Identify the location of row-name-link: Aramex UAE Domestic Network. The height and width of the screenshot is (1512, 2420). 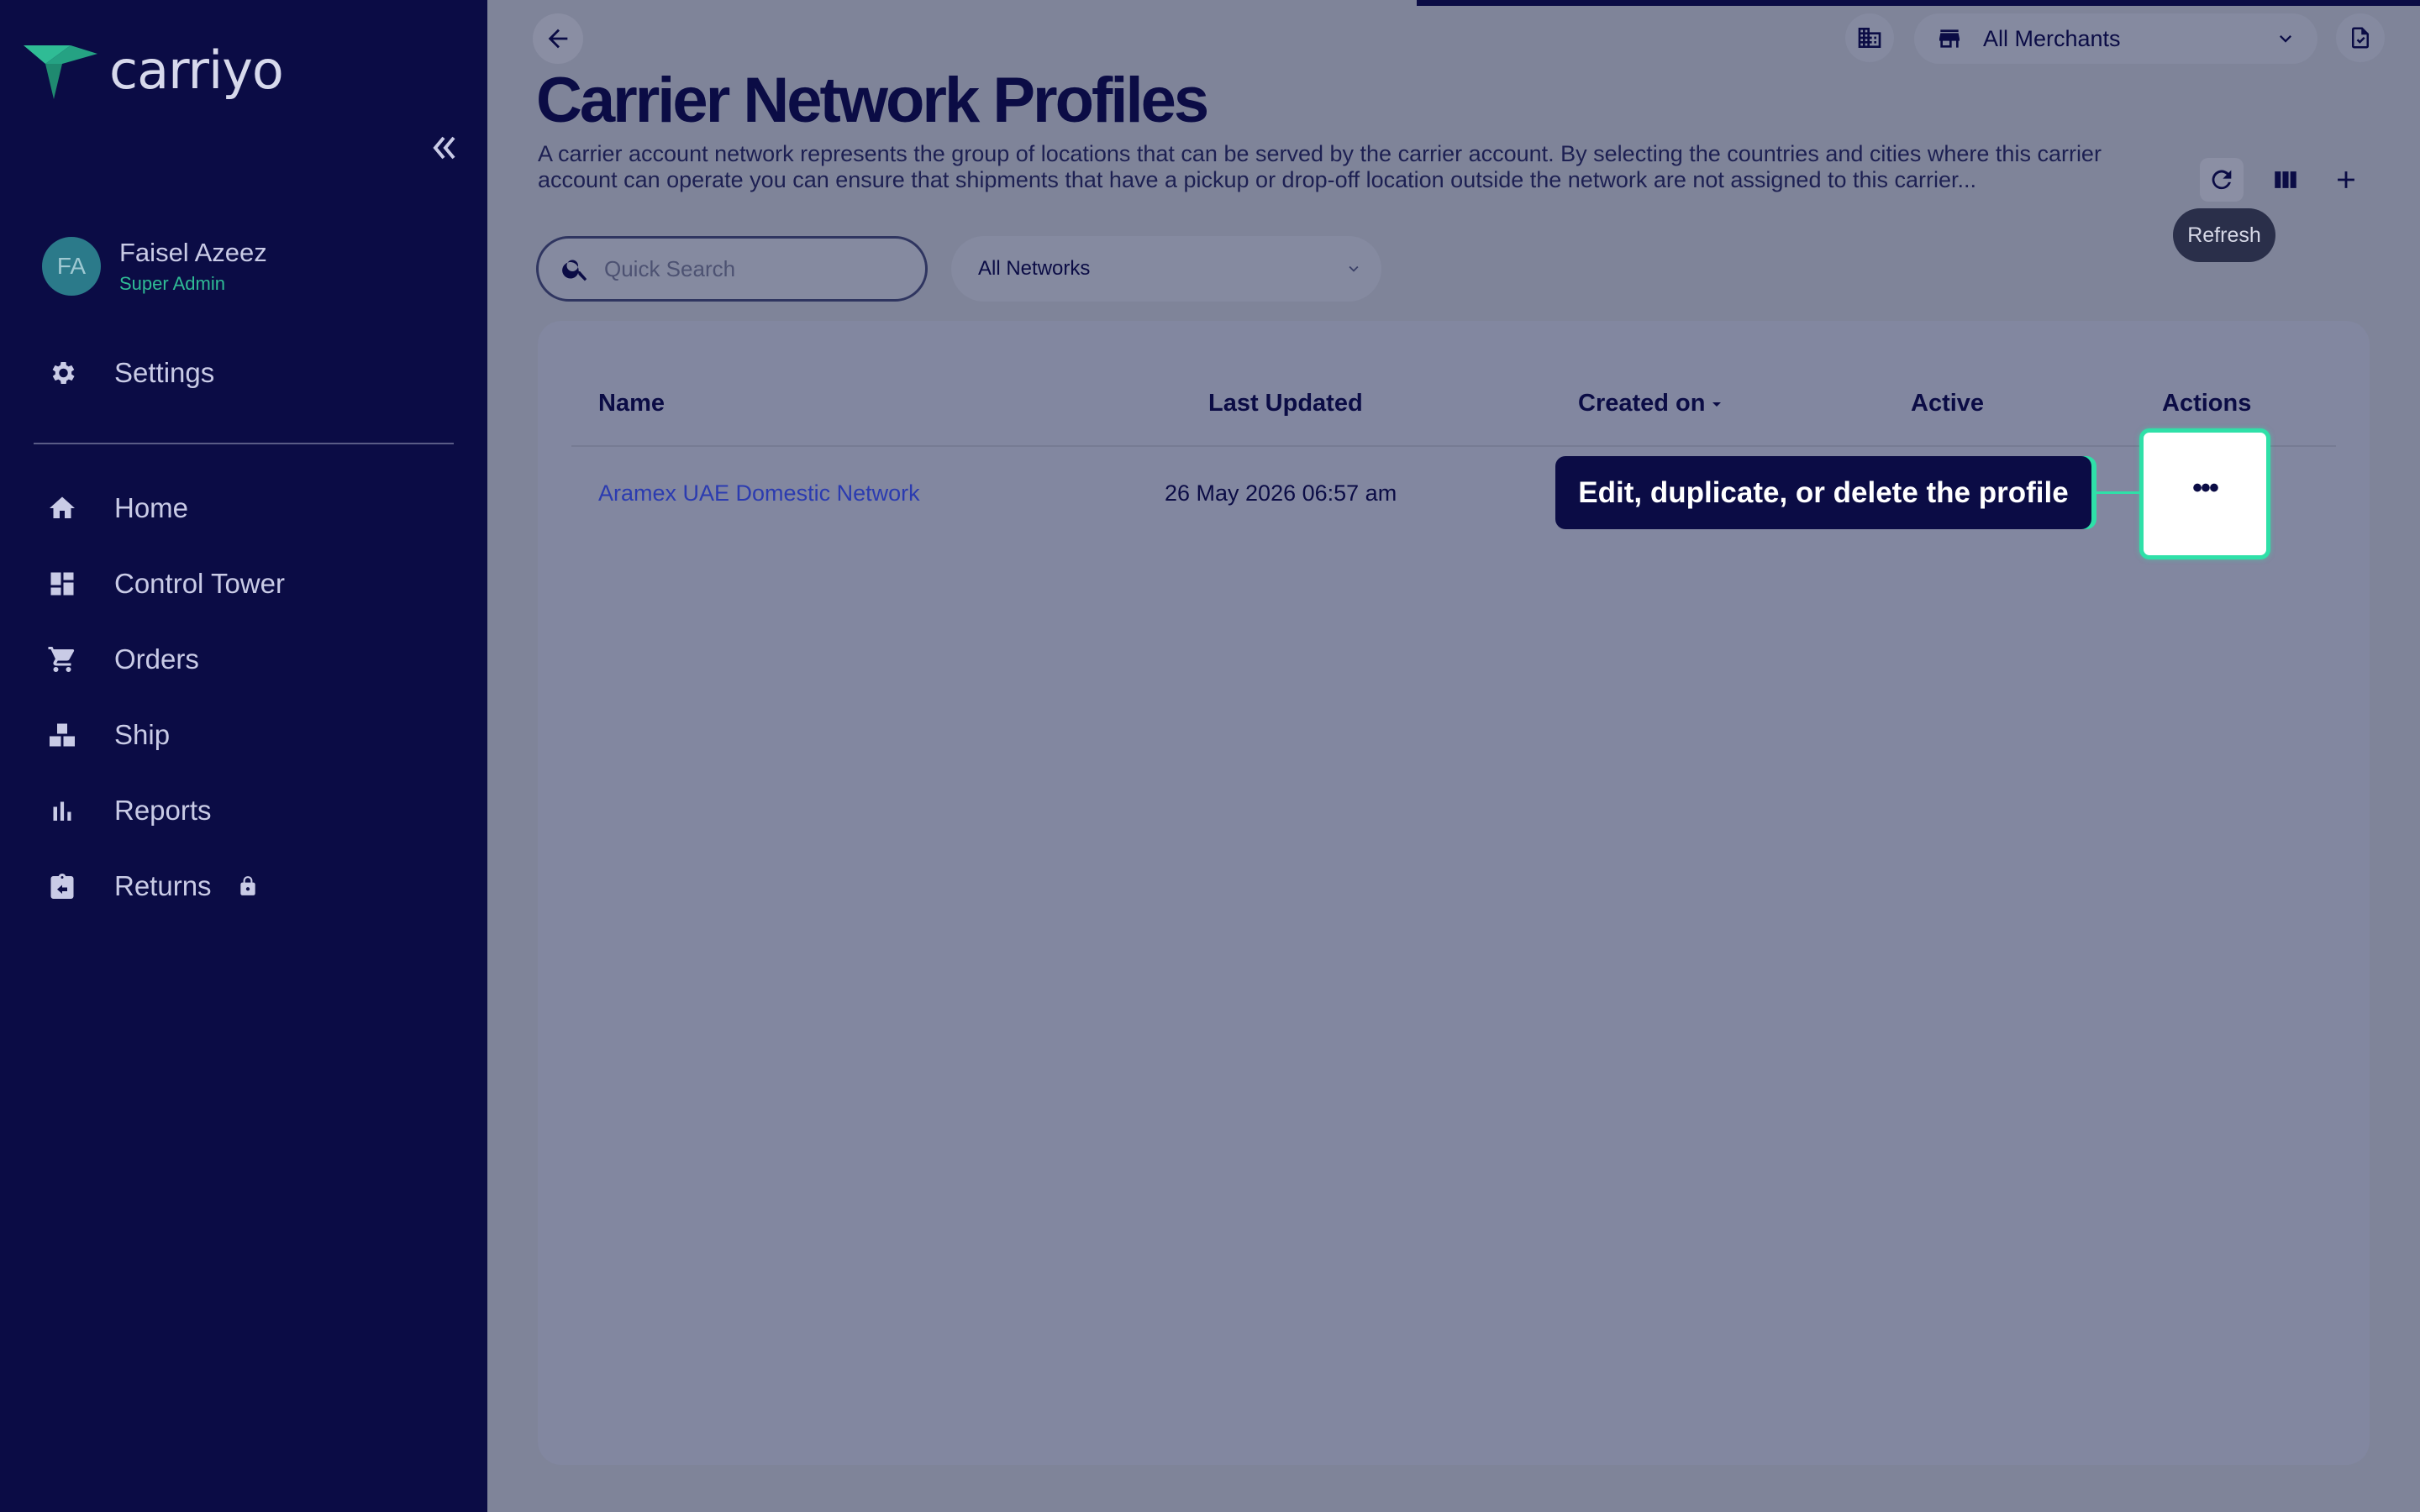
(759, 493).